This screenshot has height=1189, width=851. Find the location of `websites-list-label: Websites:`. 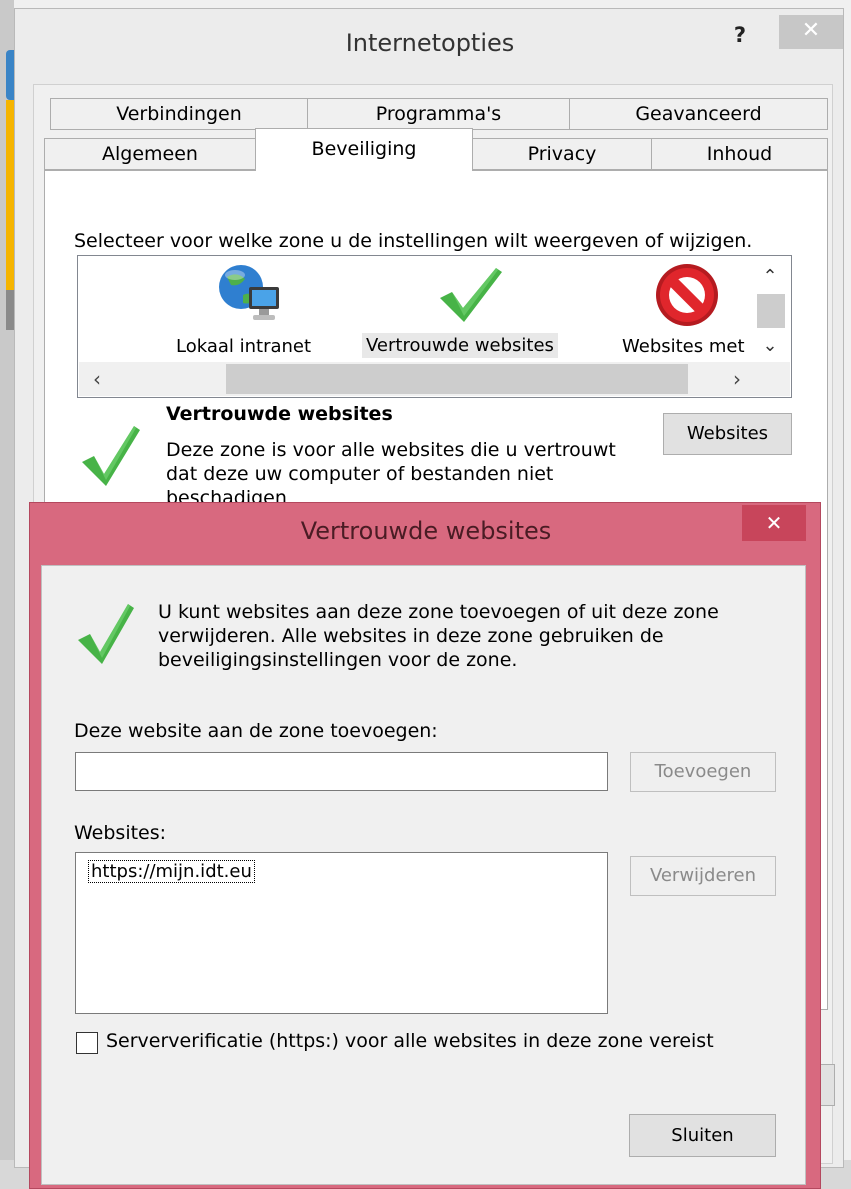

websites-list-label: Websites: is located at coordinates (120, 833).